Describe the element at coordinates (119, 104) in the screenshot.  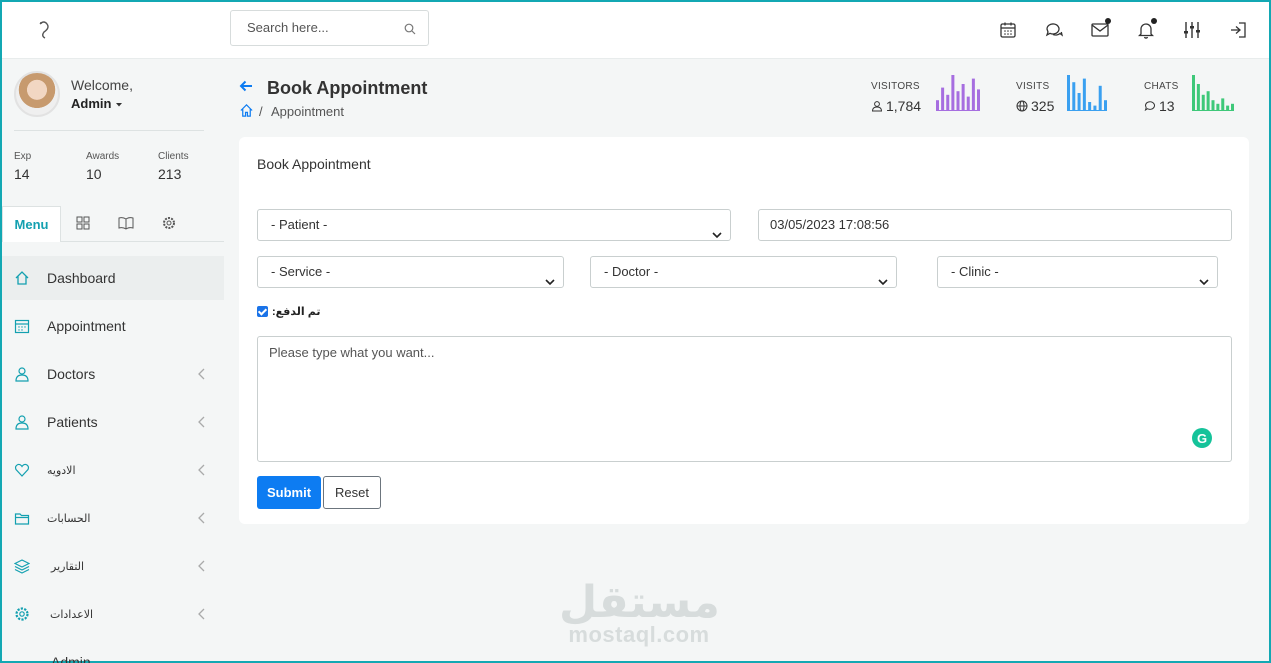
I see `caret-down-icon` at that location.